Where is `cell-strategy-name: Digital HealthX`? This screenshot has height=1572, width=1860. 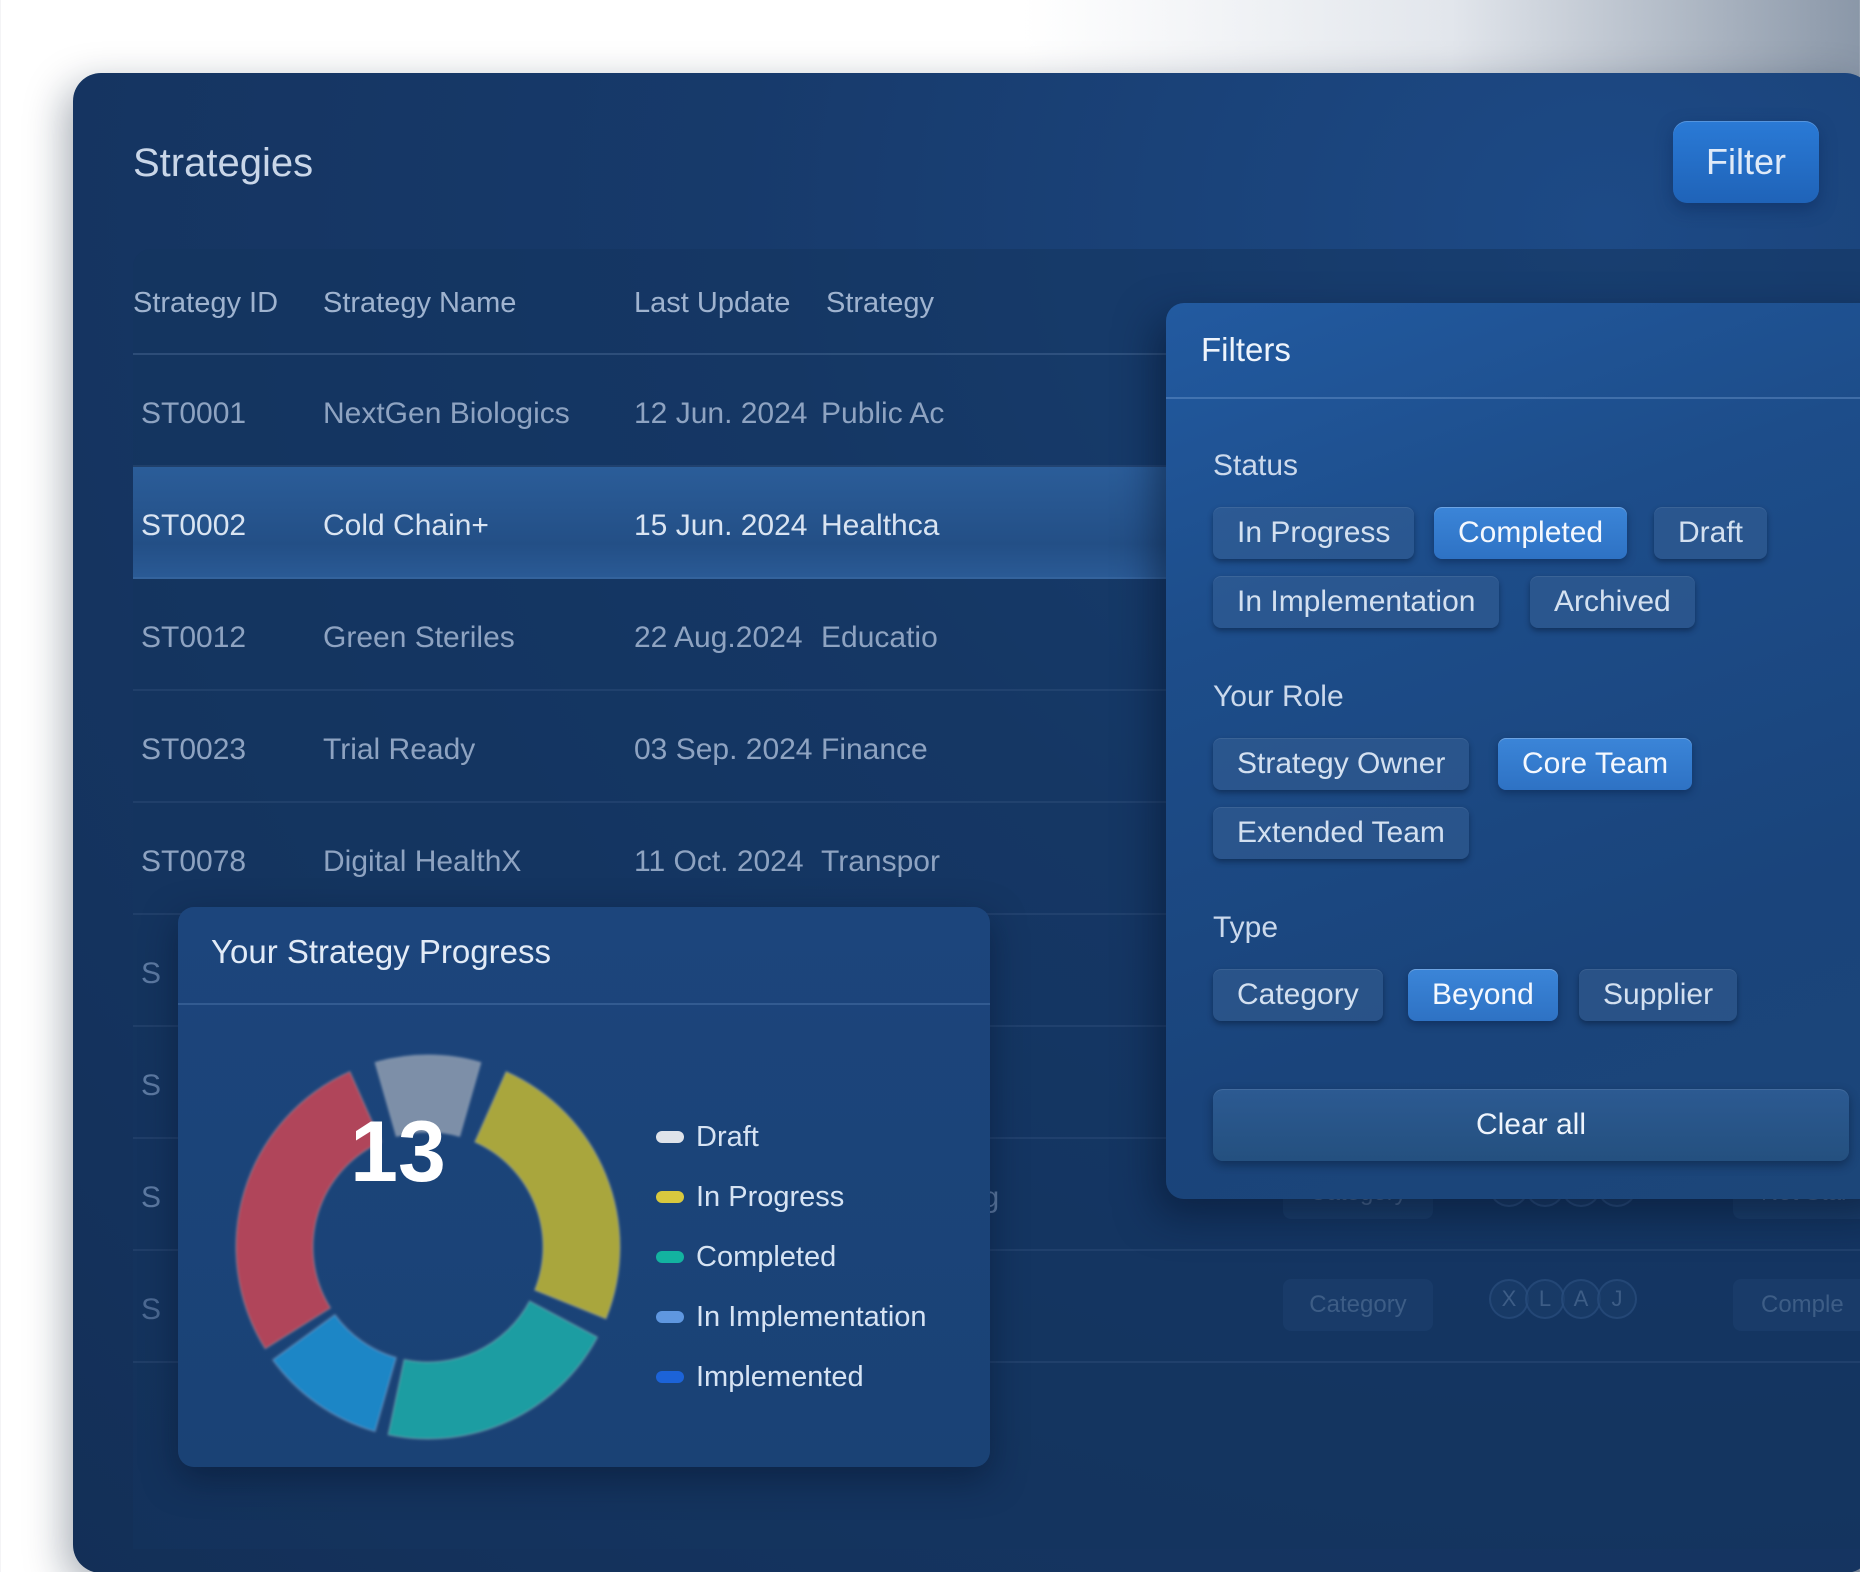
cell-strategy-name: Digital HealthX is located at coordinates (422, 861).